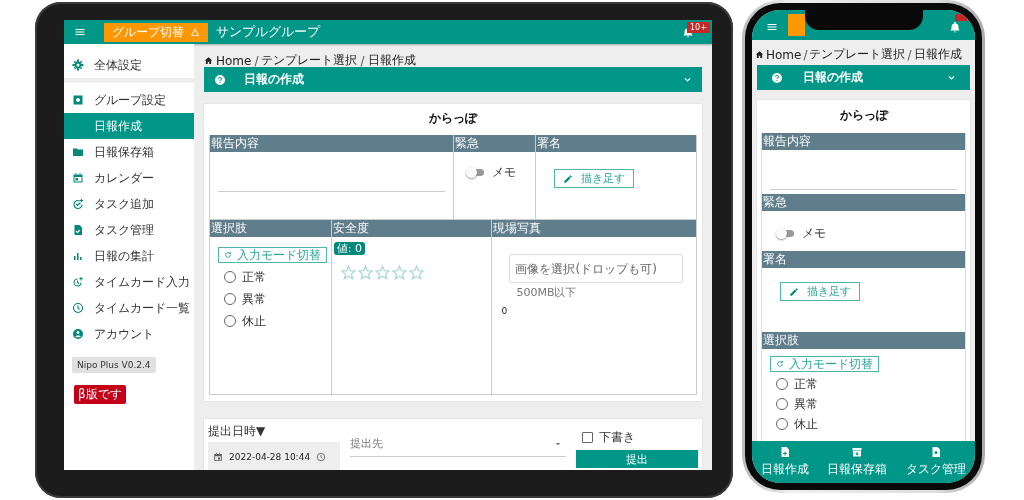  I want to click on file-input-field: 画像を選択(ドロップも可), so click(596, 268).